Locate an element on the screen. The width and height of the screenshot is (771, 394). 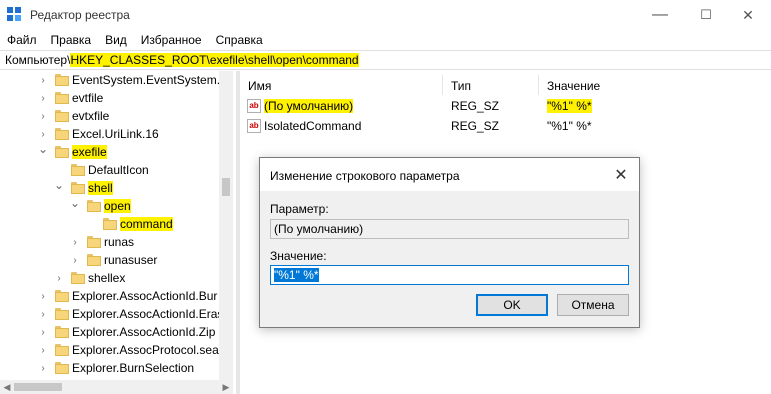
minimize-button: — is located at coordinates (660, 15).